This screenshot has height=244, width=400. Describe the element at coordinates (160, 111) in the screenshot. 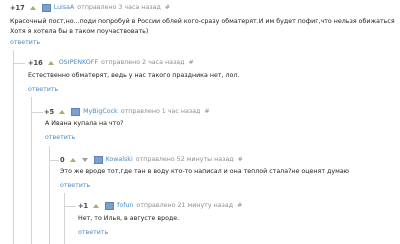

I see `timestamp: отправлено 1 час назад` at that location.